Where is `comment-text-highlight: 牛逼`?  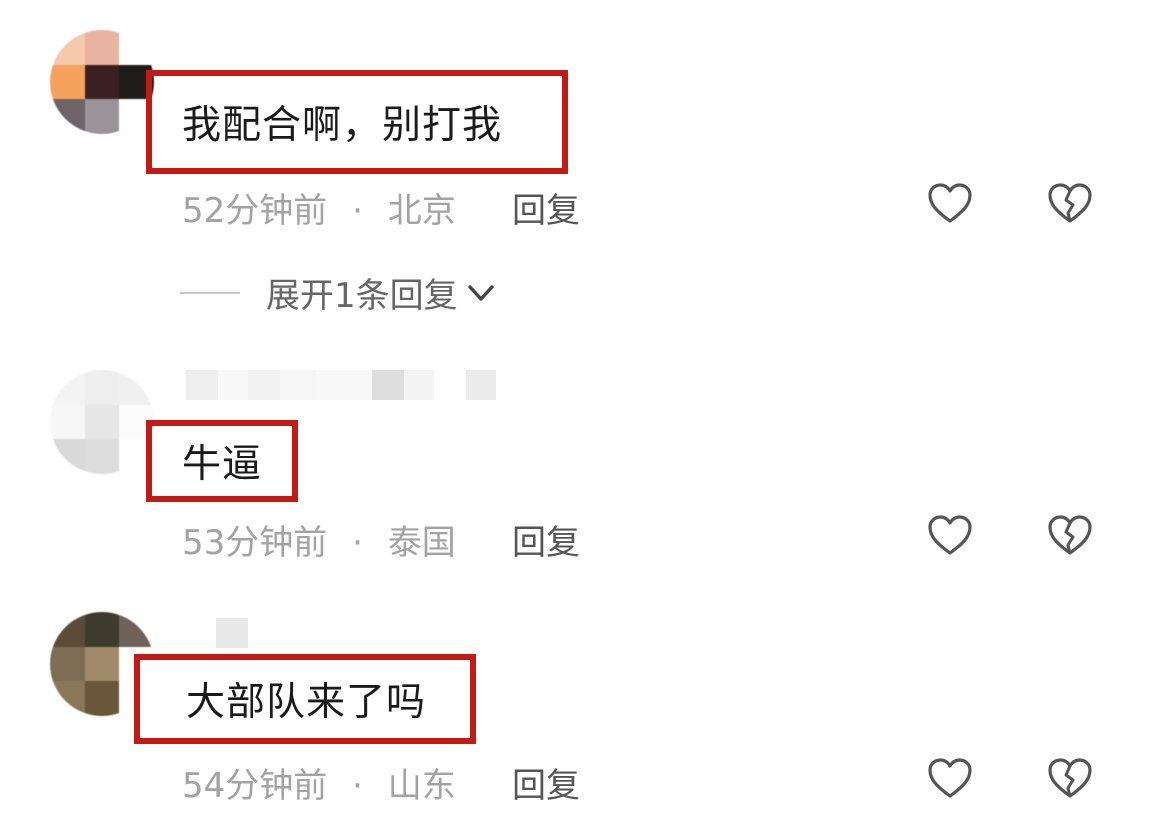 comment-text-highlight: 牛逼 is located at coordinates (222, 461).